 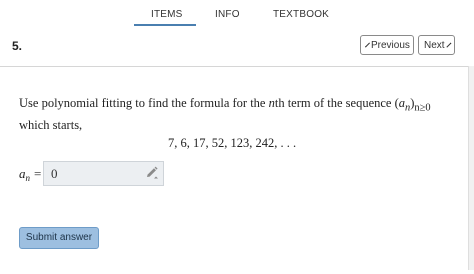 I want to click on submit-answer-button: Submit answer, so click(x=59, y=238).